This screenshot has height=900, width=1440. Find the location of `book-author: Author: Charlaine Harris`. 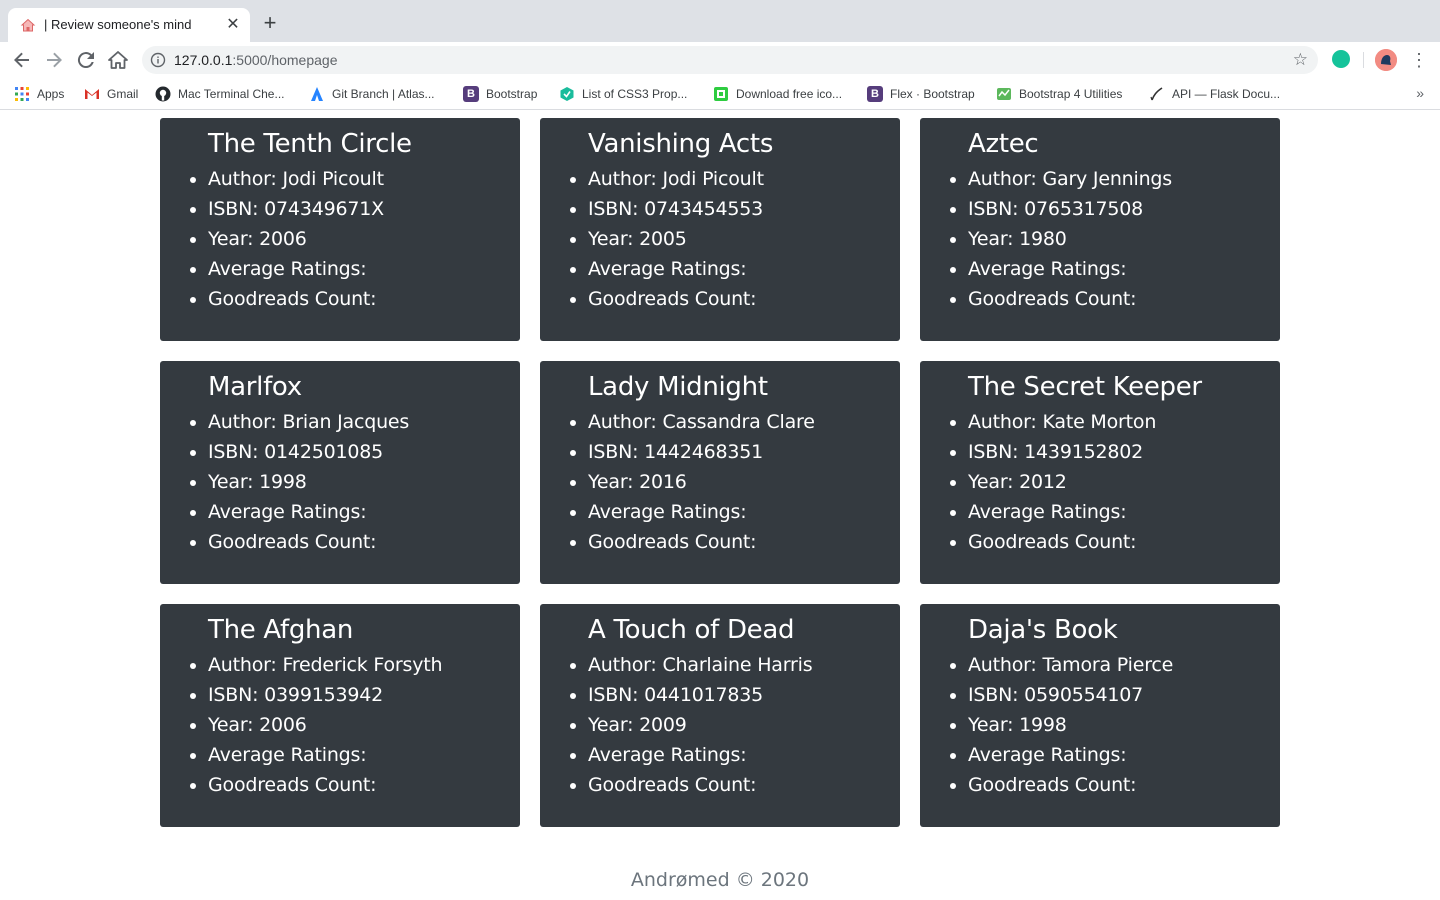

book-author: Author: Charlaine Harris is located at coordinates (744, 665).